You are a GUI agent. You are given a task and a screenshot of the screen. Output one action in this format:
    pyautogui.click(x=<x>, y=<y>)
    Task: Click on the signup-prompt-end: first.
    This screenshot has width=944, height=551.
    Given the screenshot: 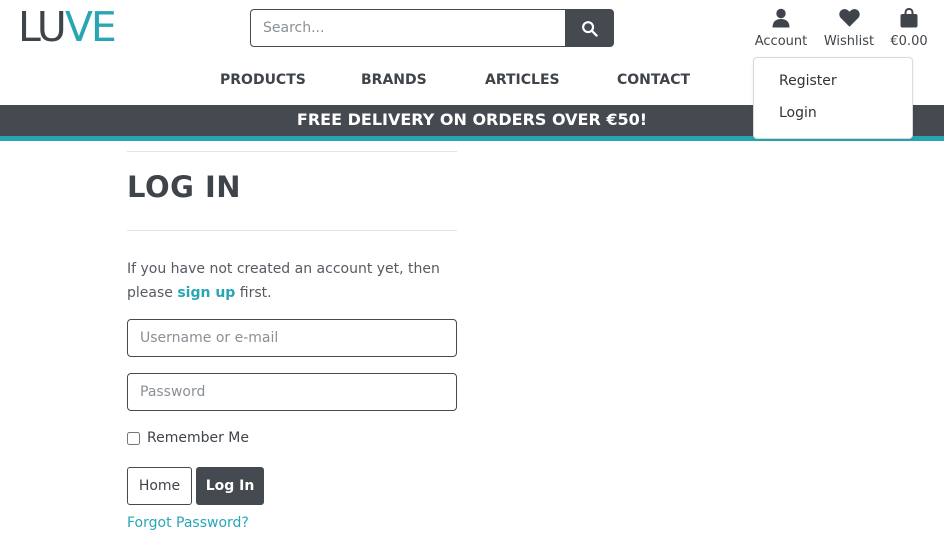 What is the action you would take?
    pyautogui.click(x=253, y=293)
    